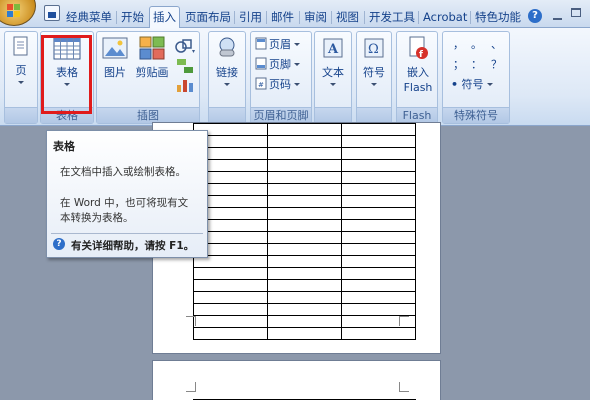  What do you see at coordinates (115, 58) in the screenshot?
I see `picture-button: 图片` at bounding box center [115, 58].